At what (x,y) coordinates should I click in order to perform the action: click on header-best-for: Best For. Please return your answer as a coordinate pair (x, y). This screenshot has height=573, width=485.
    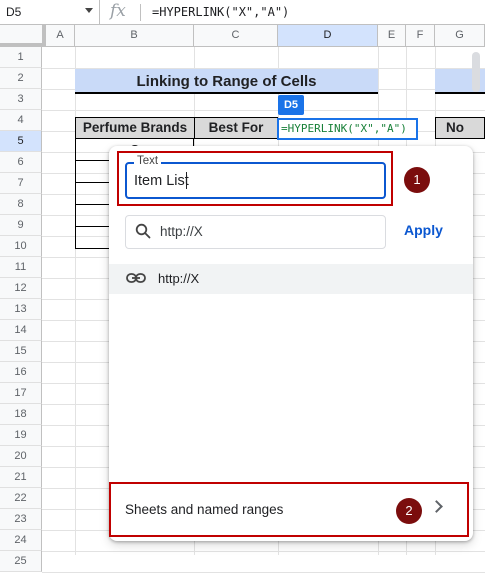
    Looking at the image, I should click on (236, 128).